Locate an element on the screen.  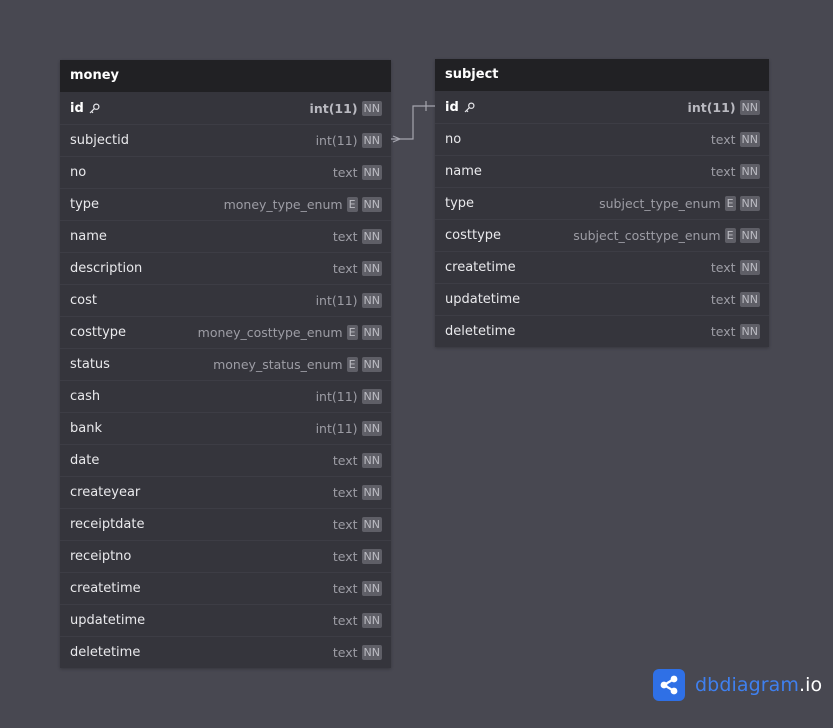
field-row-type: type subject_type_enum E NN is located at coordinates (602, 203).